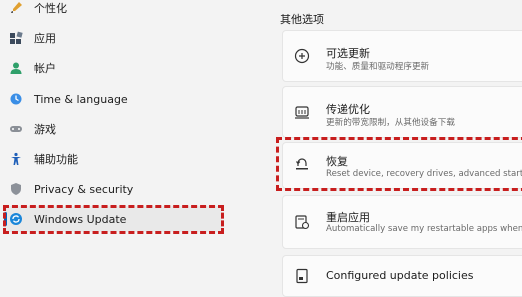 This screenshot has width=522, height=297. Describe the element at coordinates (348, 53) in the screenshot. I see `card-title: 可选更新` at that location.